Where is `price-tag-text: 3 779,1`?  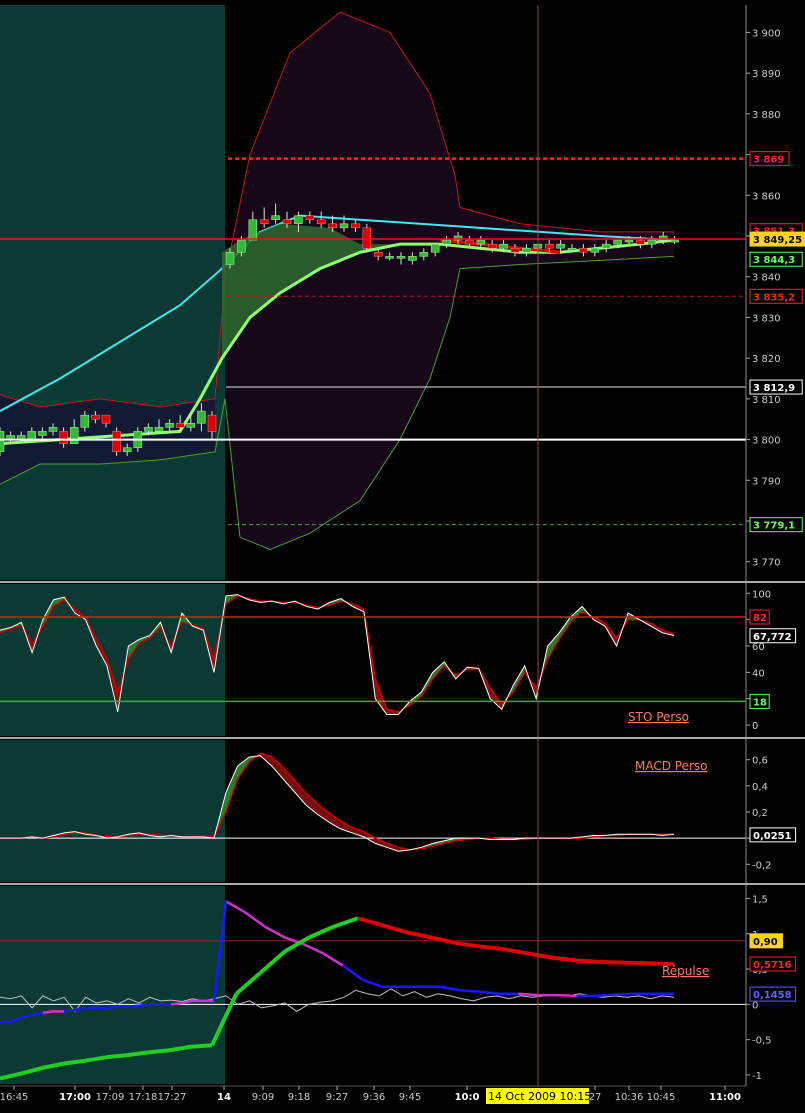
price-tag-text: 3 779,1 is located at coordinates (774, 526).